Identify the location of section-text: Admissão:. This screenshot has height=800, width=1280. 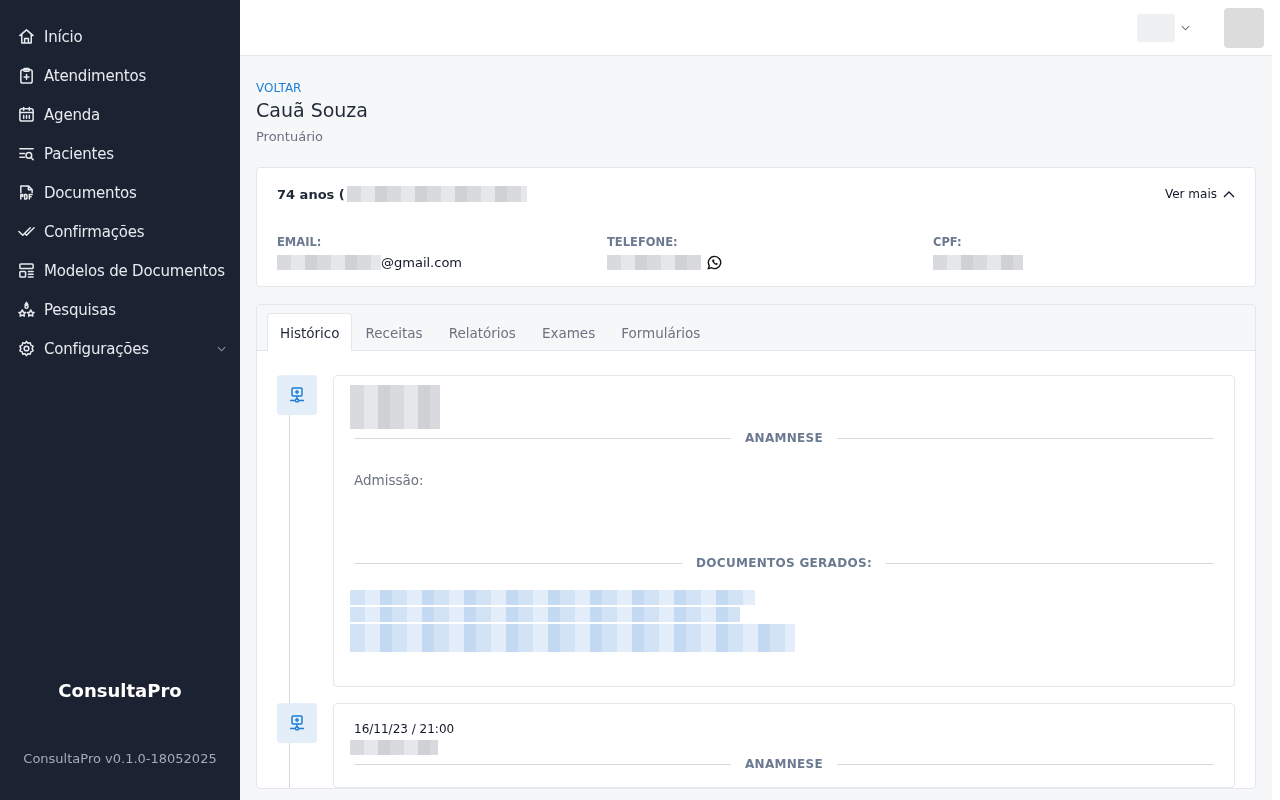
(389, 480).